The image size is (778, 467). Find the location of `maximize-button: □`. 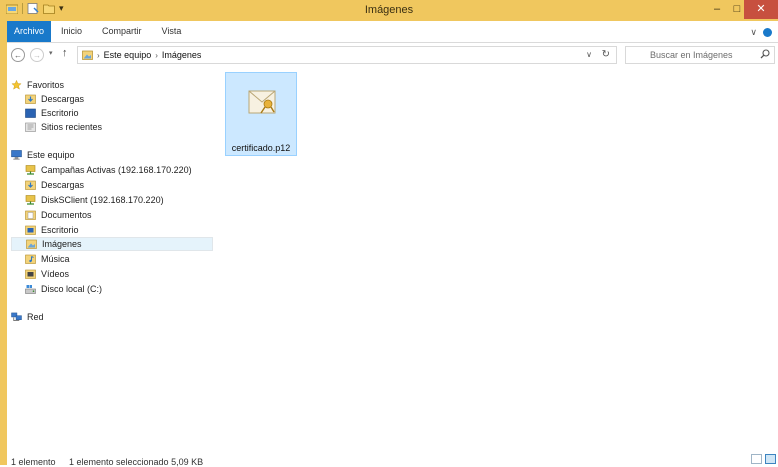

maximize-button: □ is located at coordinates (737, 9).